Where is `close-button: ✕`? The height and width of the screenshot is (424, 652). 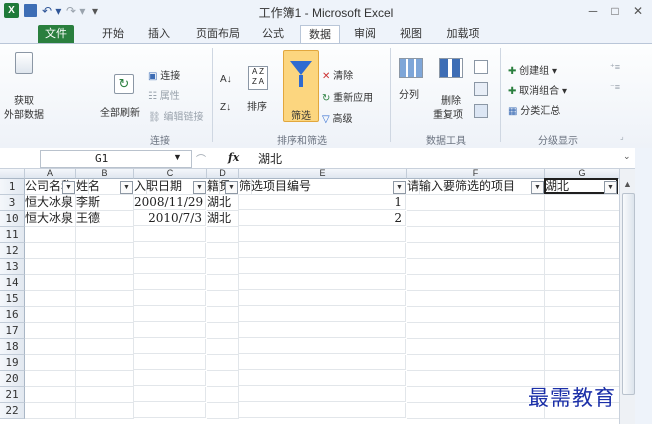
close-button: ✕ is located at coordinates (638, 11).